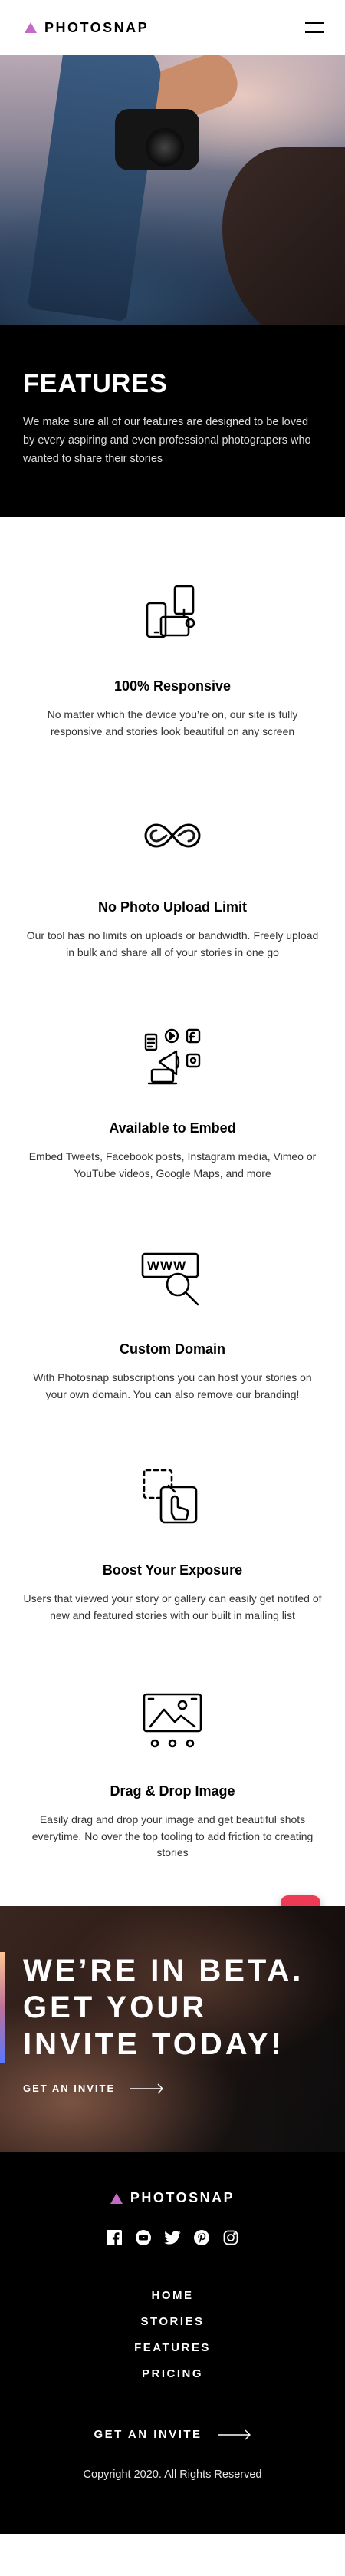 This screenshot has width=345, height=2576. Describe the element at coordinates (166, 1265) in the screenshot. I see `svg-text: WWW` at that location.